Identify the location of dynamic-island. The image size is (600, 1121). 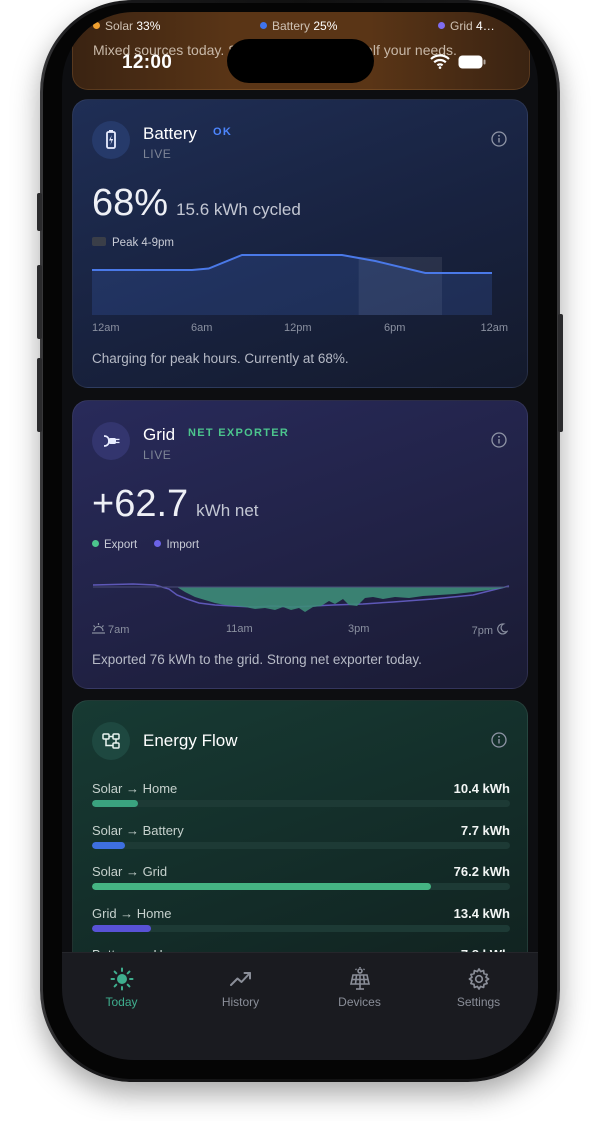
(300, 61).